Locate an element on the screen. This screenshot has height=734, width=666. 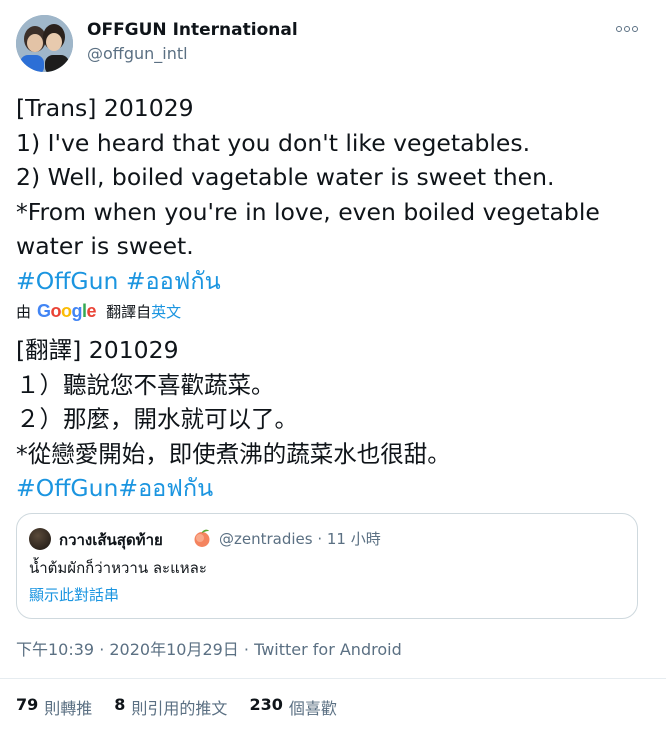
peach-emoji-icon is located at coordinates (202, 538).